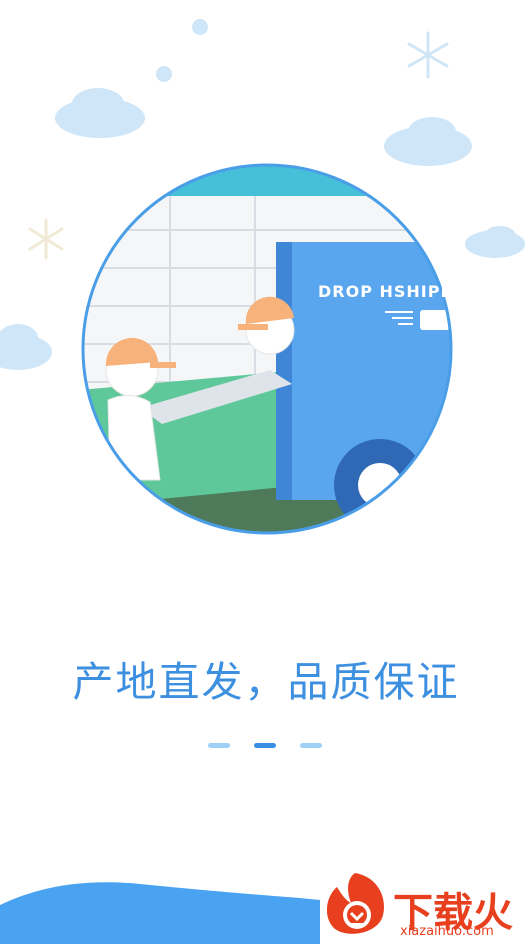  What do you see at coordinates (447, 931) in the screenshot?
I see `watermark-url: xiazaihuo.com` at bounding box center [447, 931].